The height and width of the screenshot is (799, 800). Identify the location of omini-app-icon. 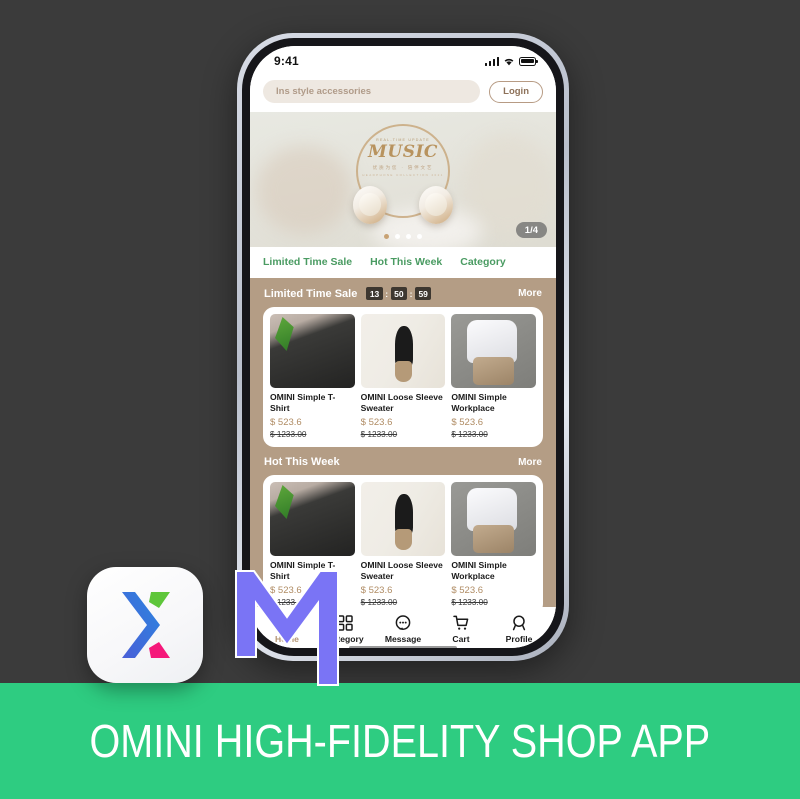
(145, 625).